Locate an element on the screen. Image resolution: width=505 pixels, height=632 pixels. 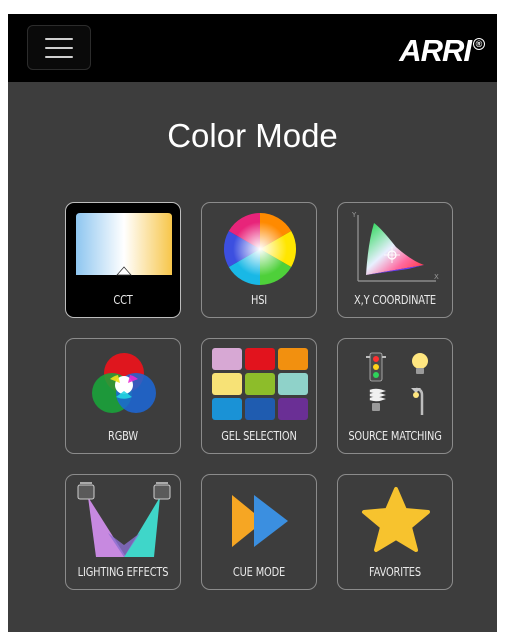
tile-gel-selection: GEL SELECTION is located at coordinates (259, 396).